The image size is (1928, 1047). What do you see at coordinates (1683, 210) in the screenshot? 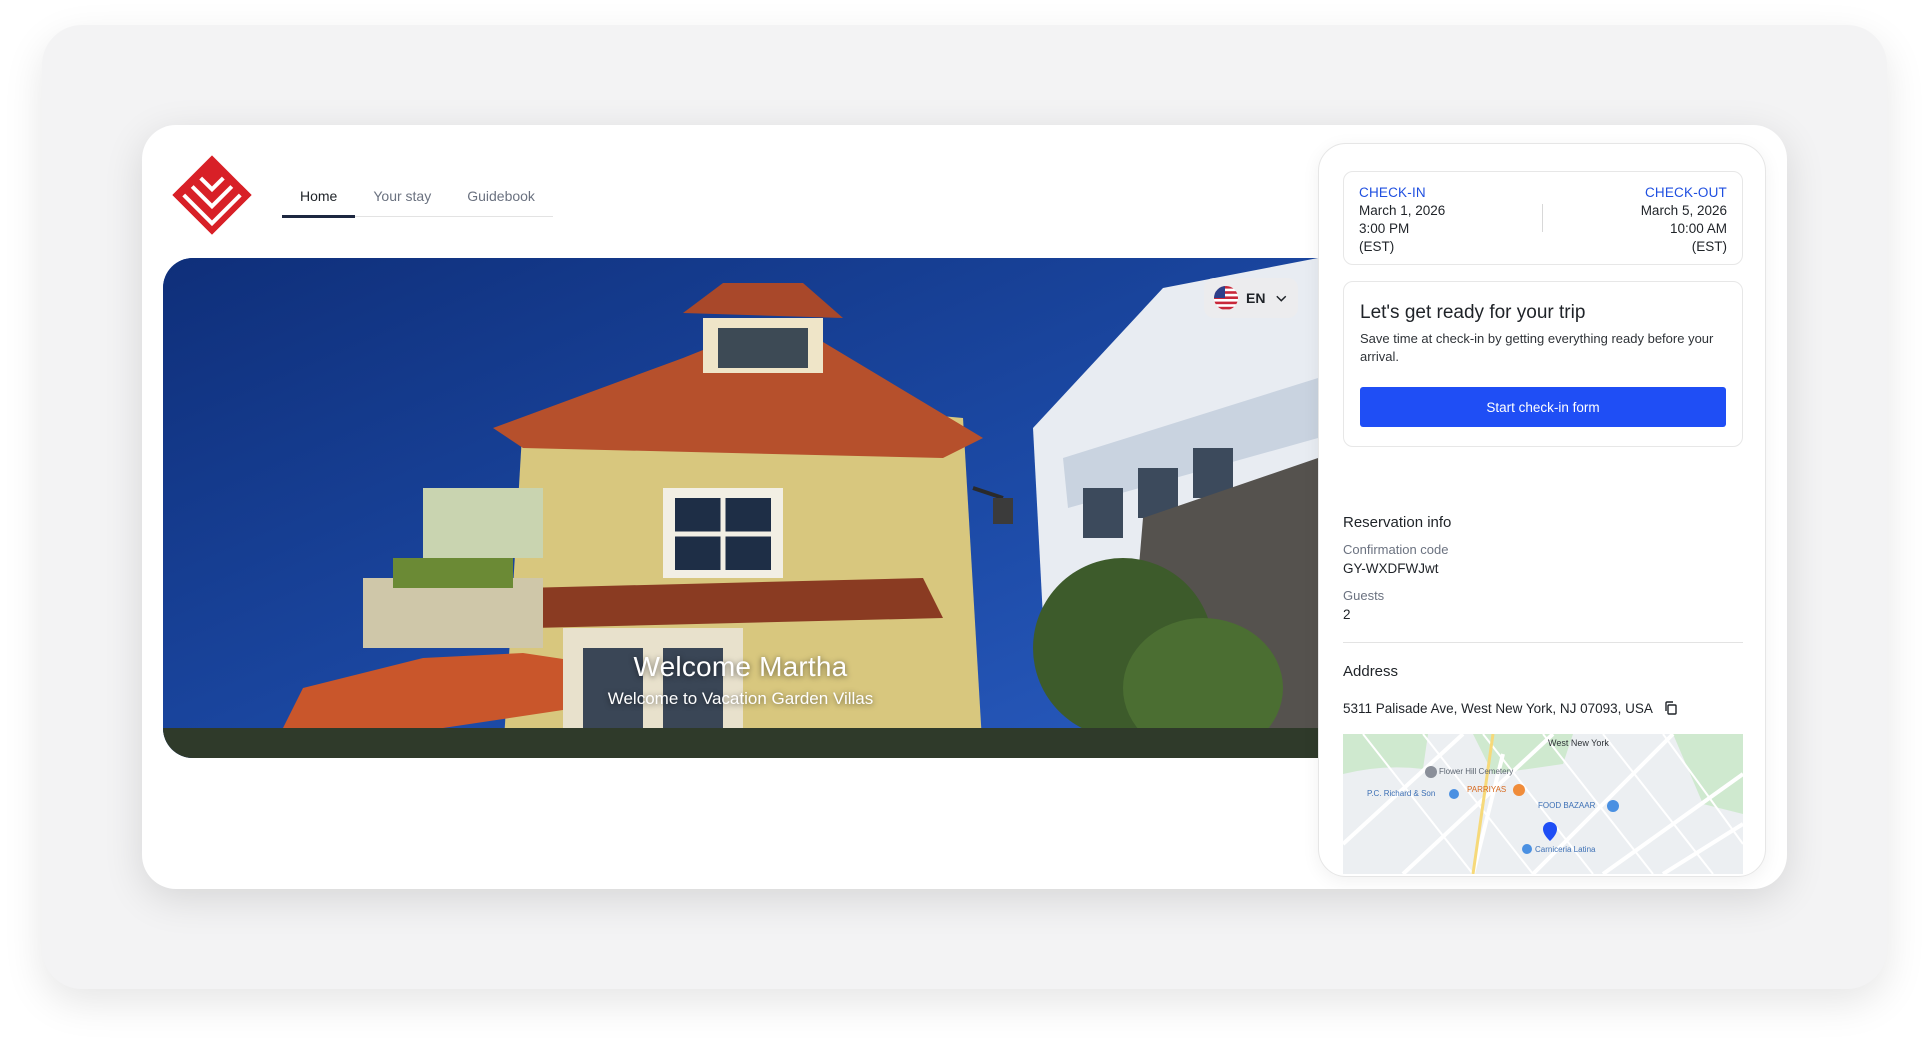
I see `checkout-date: March 5, 2026` at bounding box center [1683, 210].